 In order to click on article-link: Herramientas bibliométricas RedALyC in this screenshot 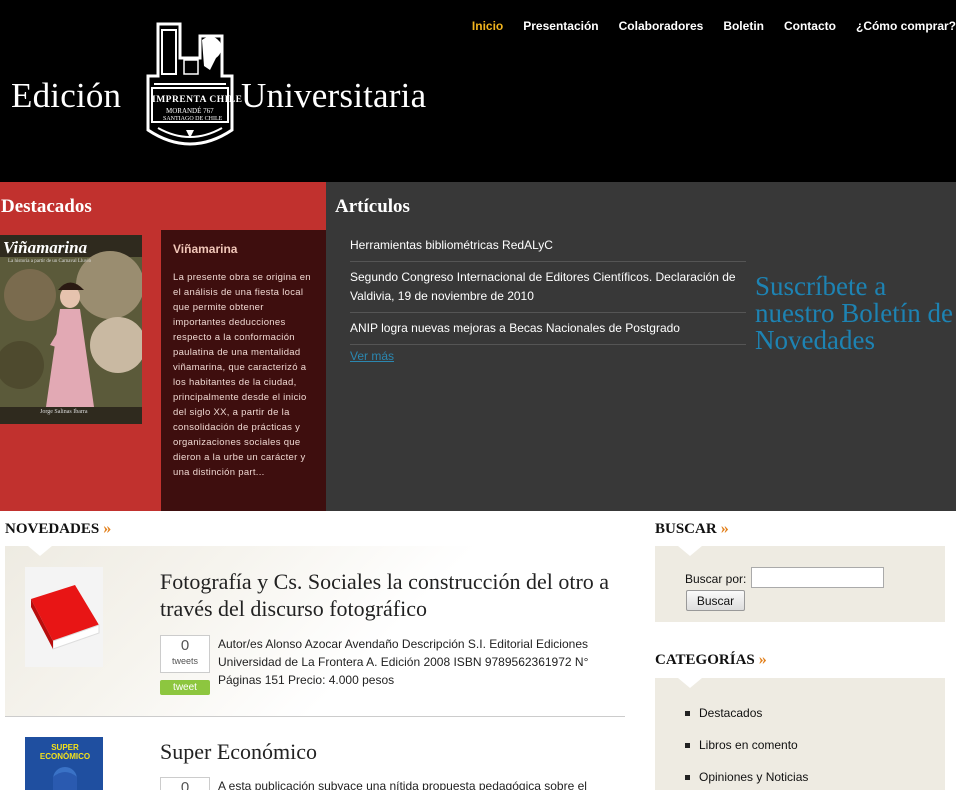, I will do `click(548, 246)`.